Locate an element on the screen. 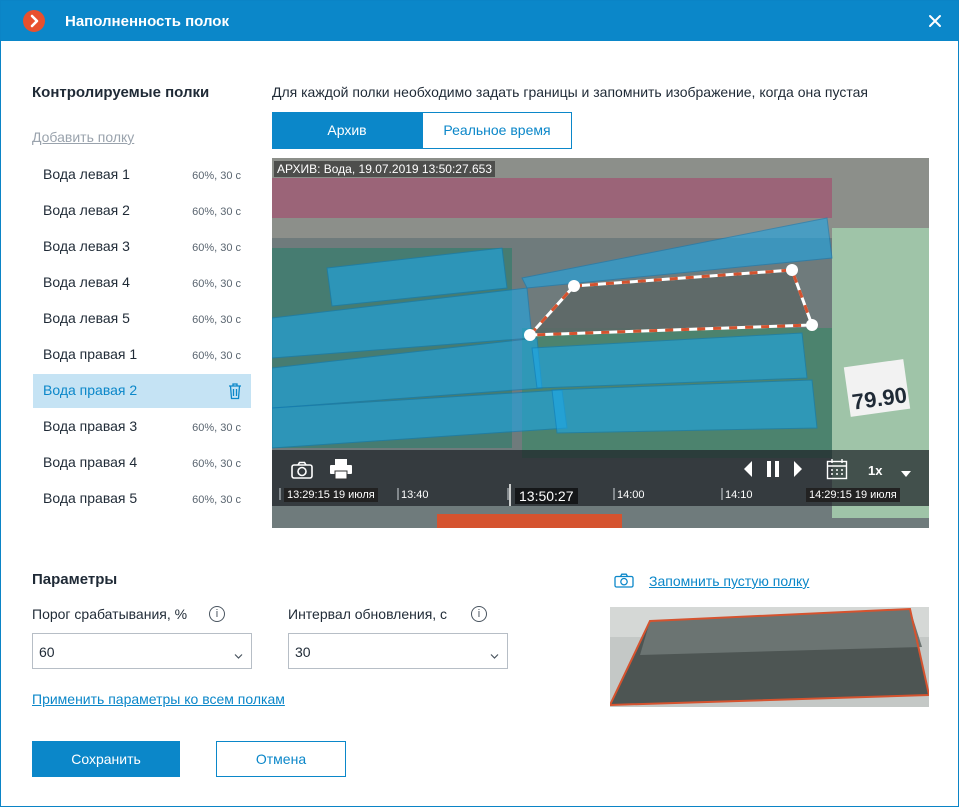 Image resolution: width=959 pixels, height=807 pixels. dialog-title: Наполненность полок is located at coordinates (147, 21).